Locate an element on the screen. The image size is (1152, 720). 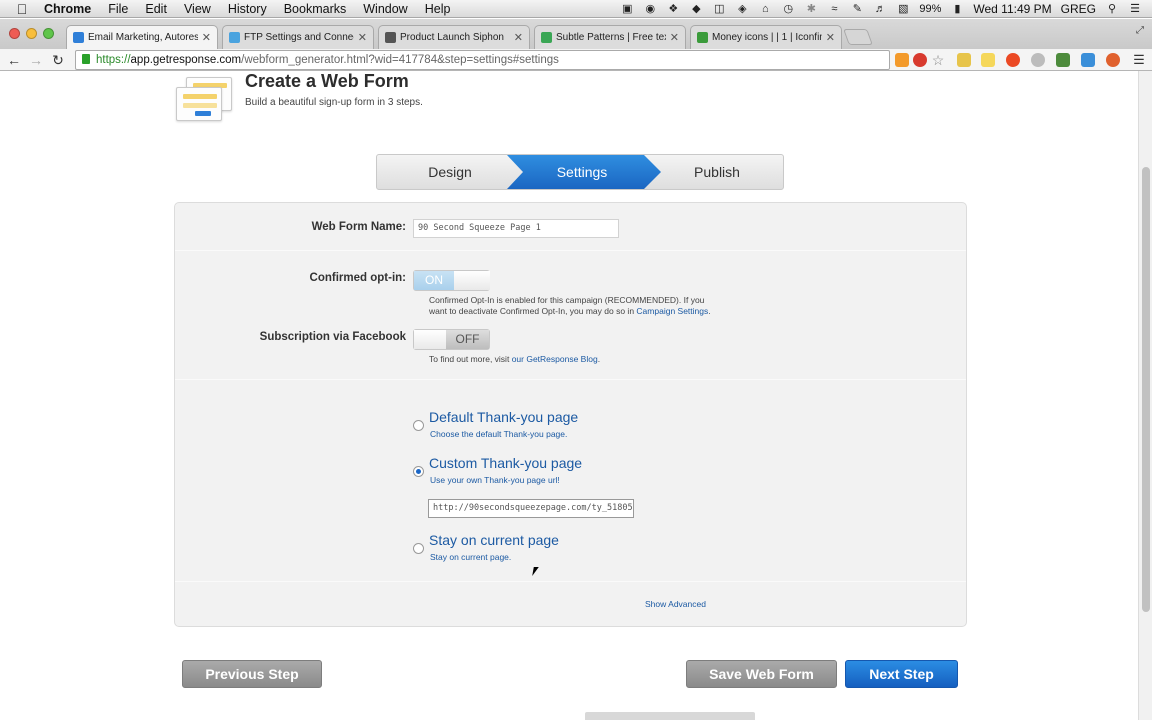
block-extension-icon is located at coordinates (1113, 60).